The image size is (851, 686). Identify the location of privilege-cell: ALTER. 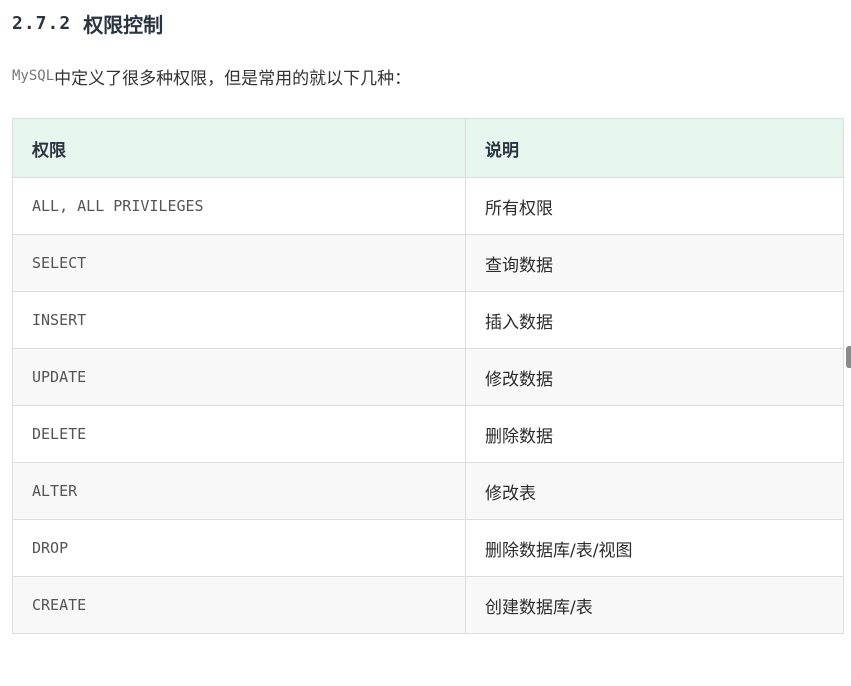
(239, 491).